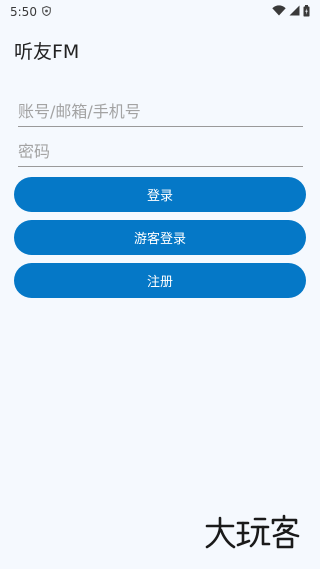 The height and width of the screenshot is (569, 320). I want to click on account-input, so click(160, 112).